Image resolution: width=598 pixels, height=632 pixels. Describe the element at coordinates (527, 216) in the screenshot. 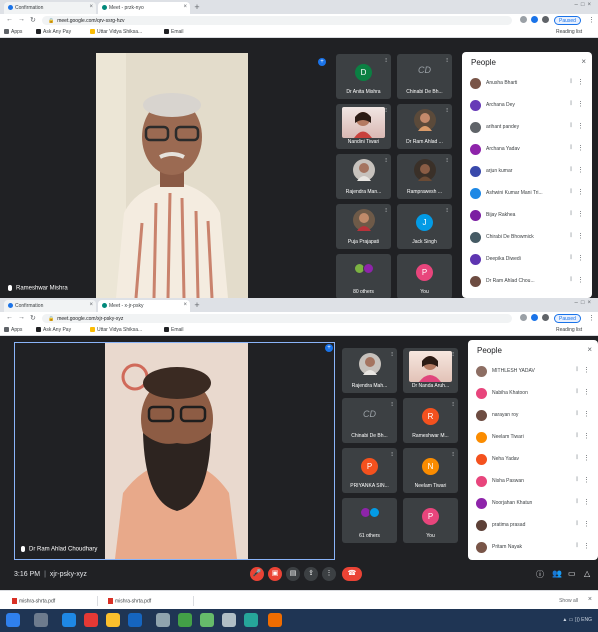

I see `participant-row: Bijay Rakhea 𝄃 ⋮` at that location.